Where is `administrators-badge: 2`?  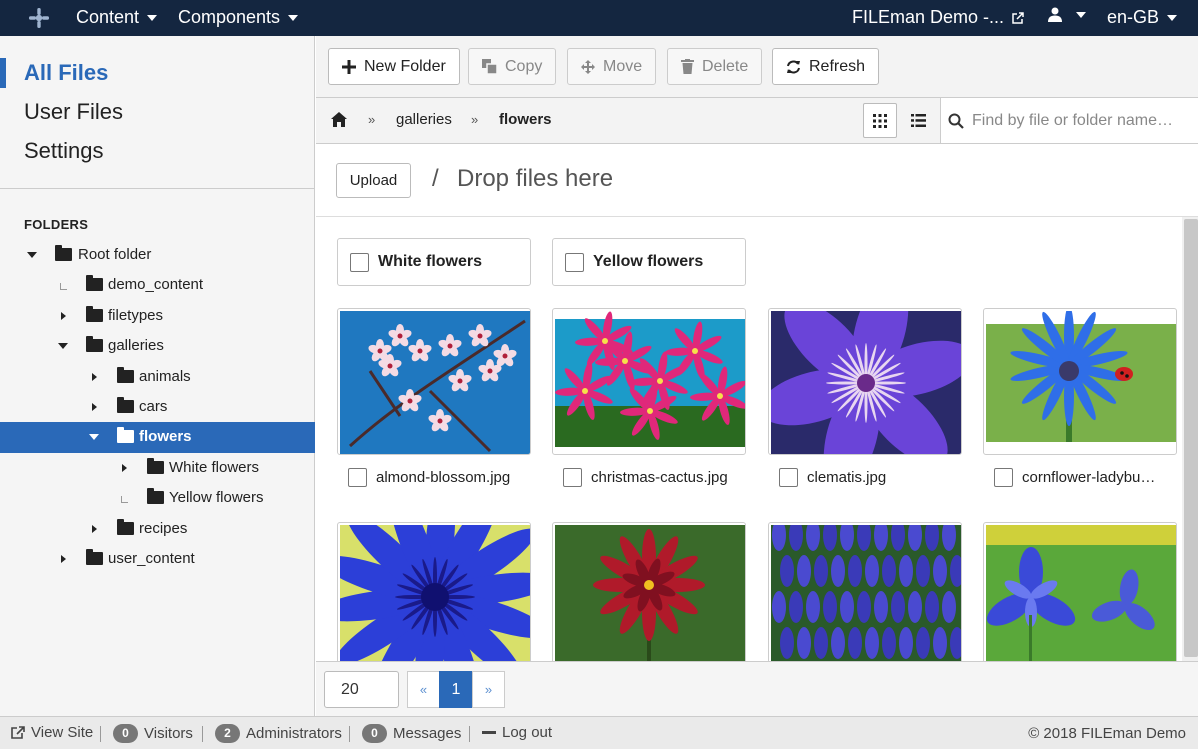
administrators-badge: 2 is located at coordinates (227, 733).